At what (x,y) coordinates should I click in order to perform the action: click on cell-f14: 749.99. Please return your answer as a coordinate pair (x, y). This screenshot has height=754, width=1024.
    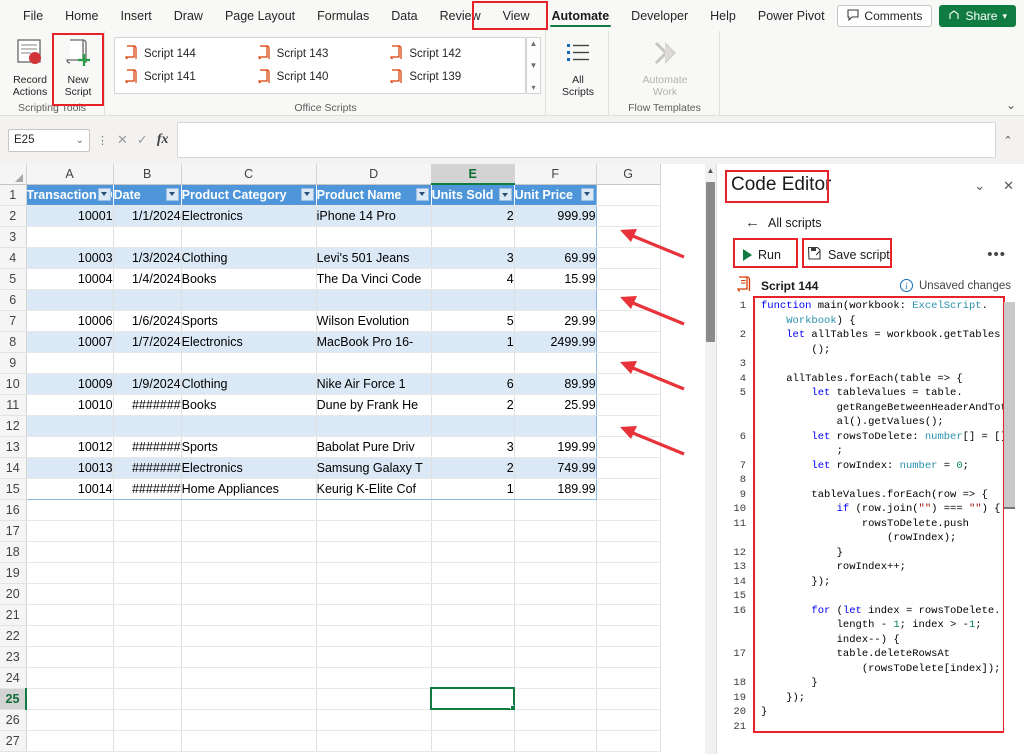
    Looking at the image, I should click on (555, 468).